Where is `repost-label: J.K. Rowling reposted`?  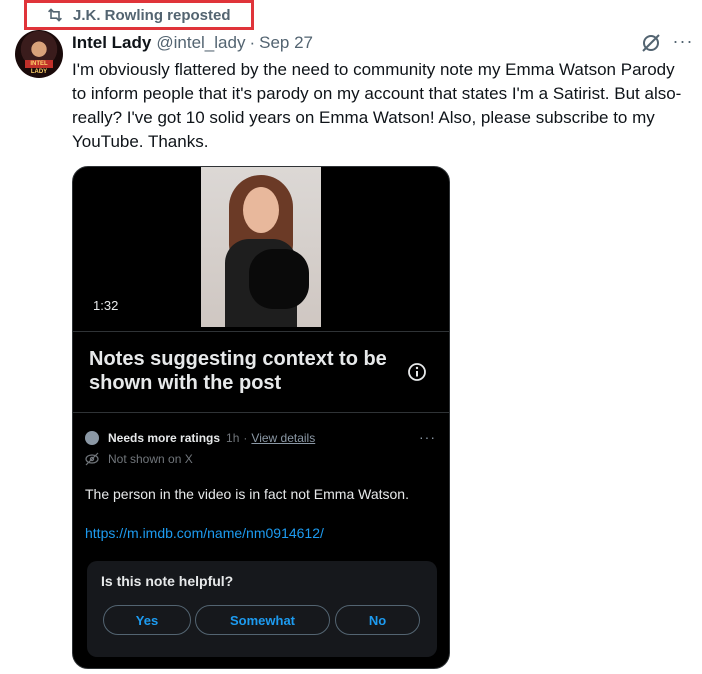 repost-label: J.K. Rowling reposted is located at coordinates (152, 15).